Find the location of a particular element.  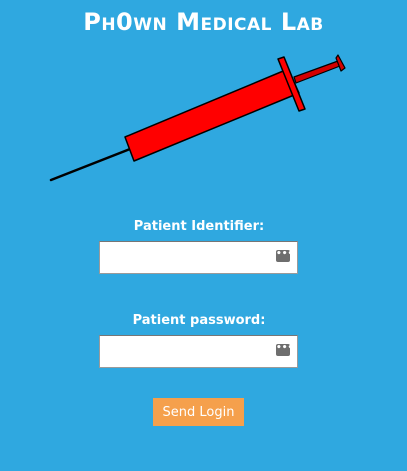

send-login-button: Send Login is located at coordinates (198, 412).